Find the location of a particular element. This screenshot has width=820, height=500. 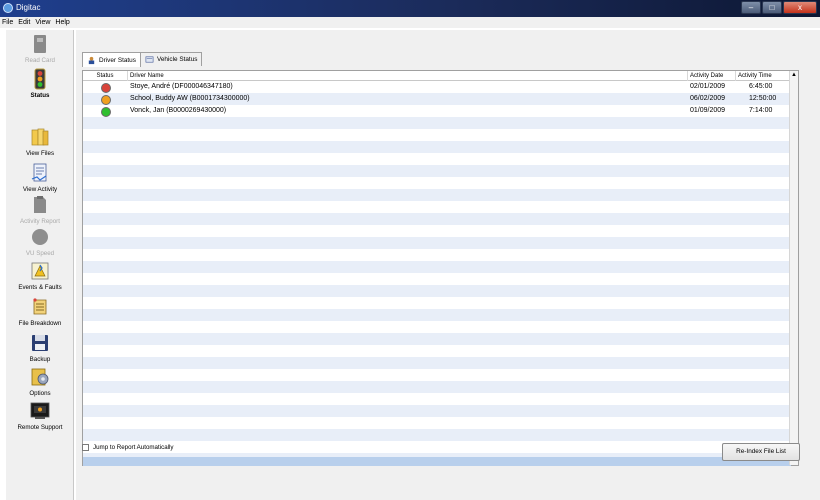

selected-empty-row is located at coordinates (437, 461).